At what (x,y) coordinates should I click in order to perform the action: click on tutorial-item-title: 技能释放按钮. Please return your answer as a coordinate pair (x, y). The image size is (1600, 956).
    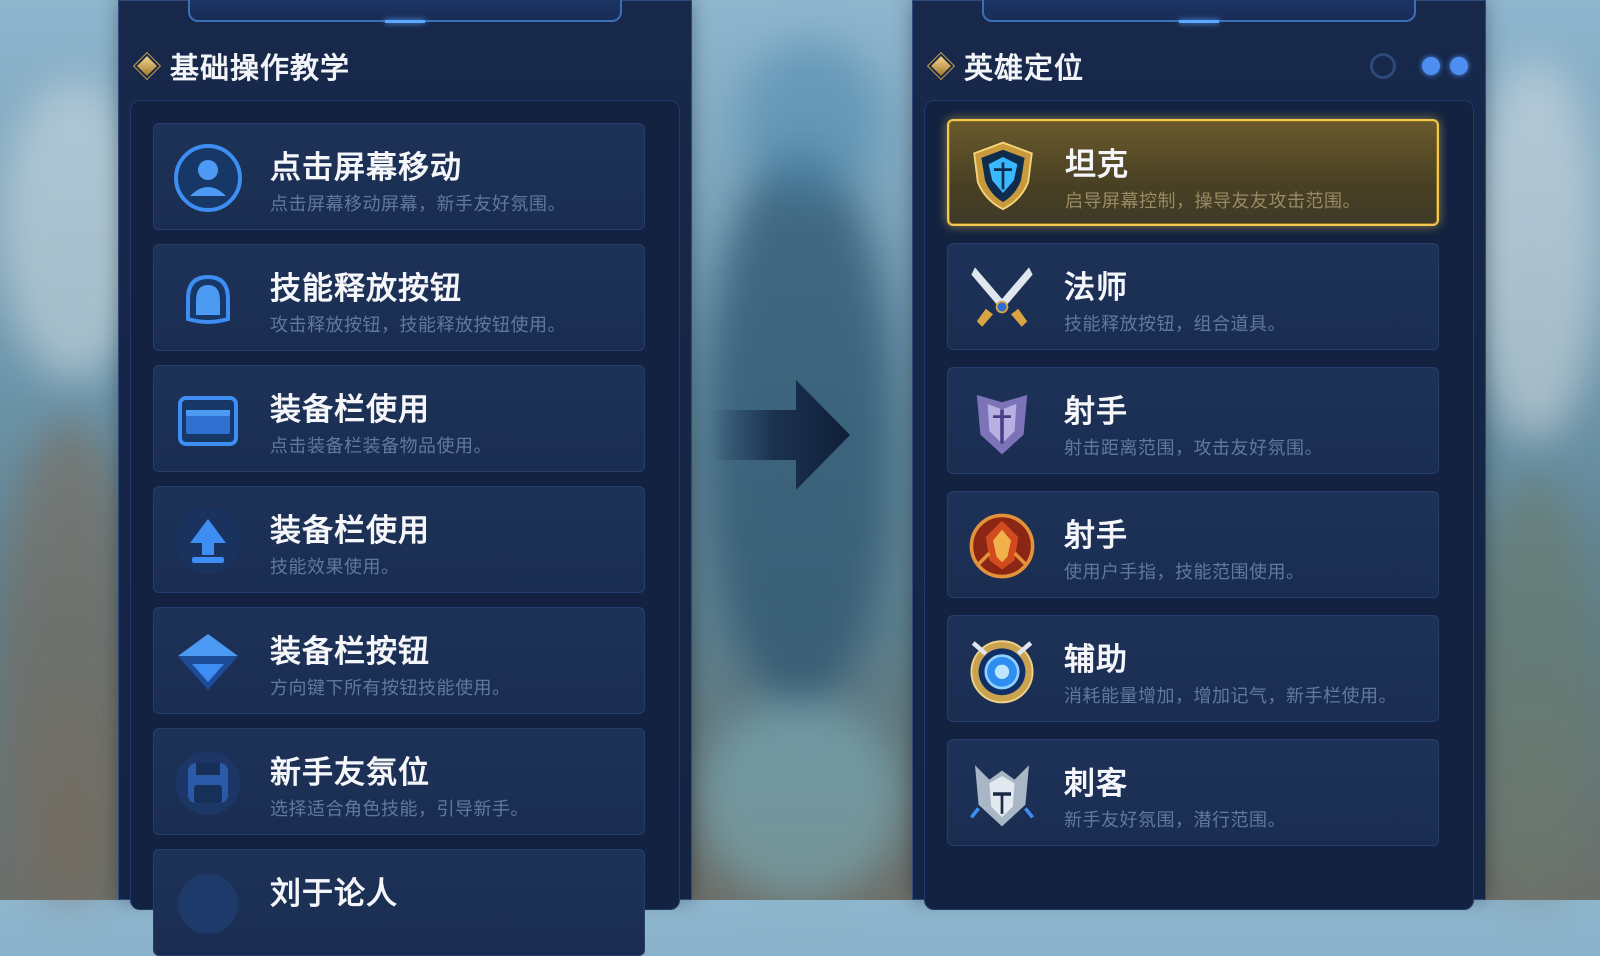
    Looking at the image, I should click on (366, 289).